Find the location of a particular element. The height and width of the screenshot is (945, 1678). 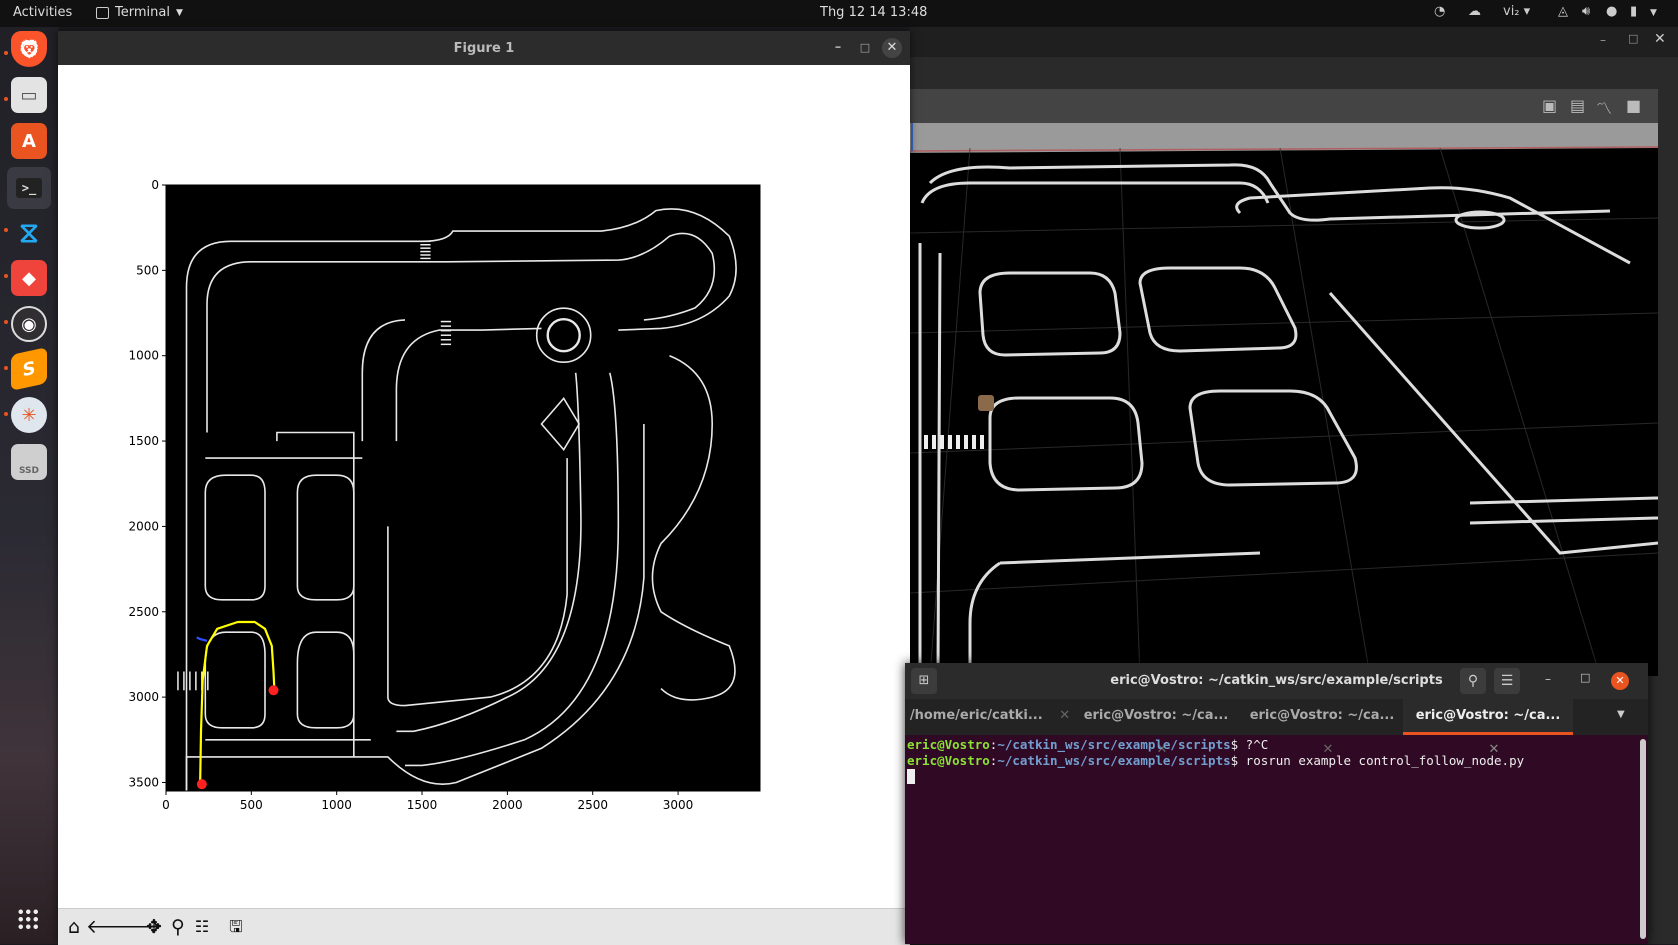

hamburger-menu-icon: ☰ is located at coordinates (1507, 681).